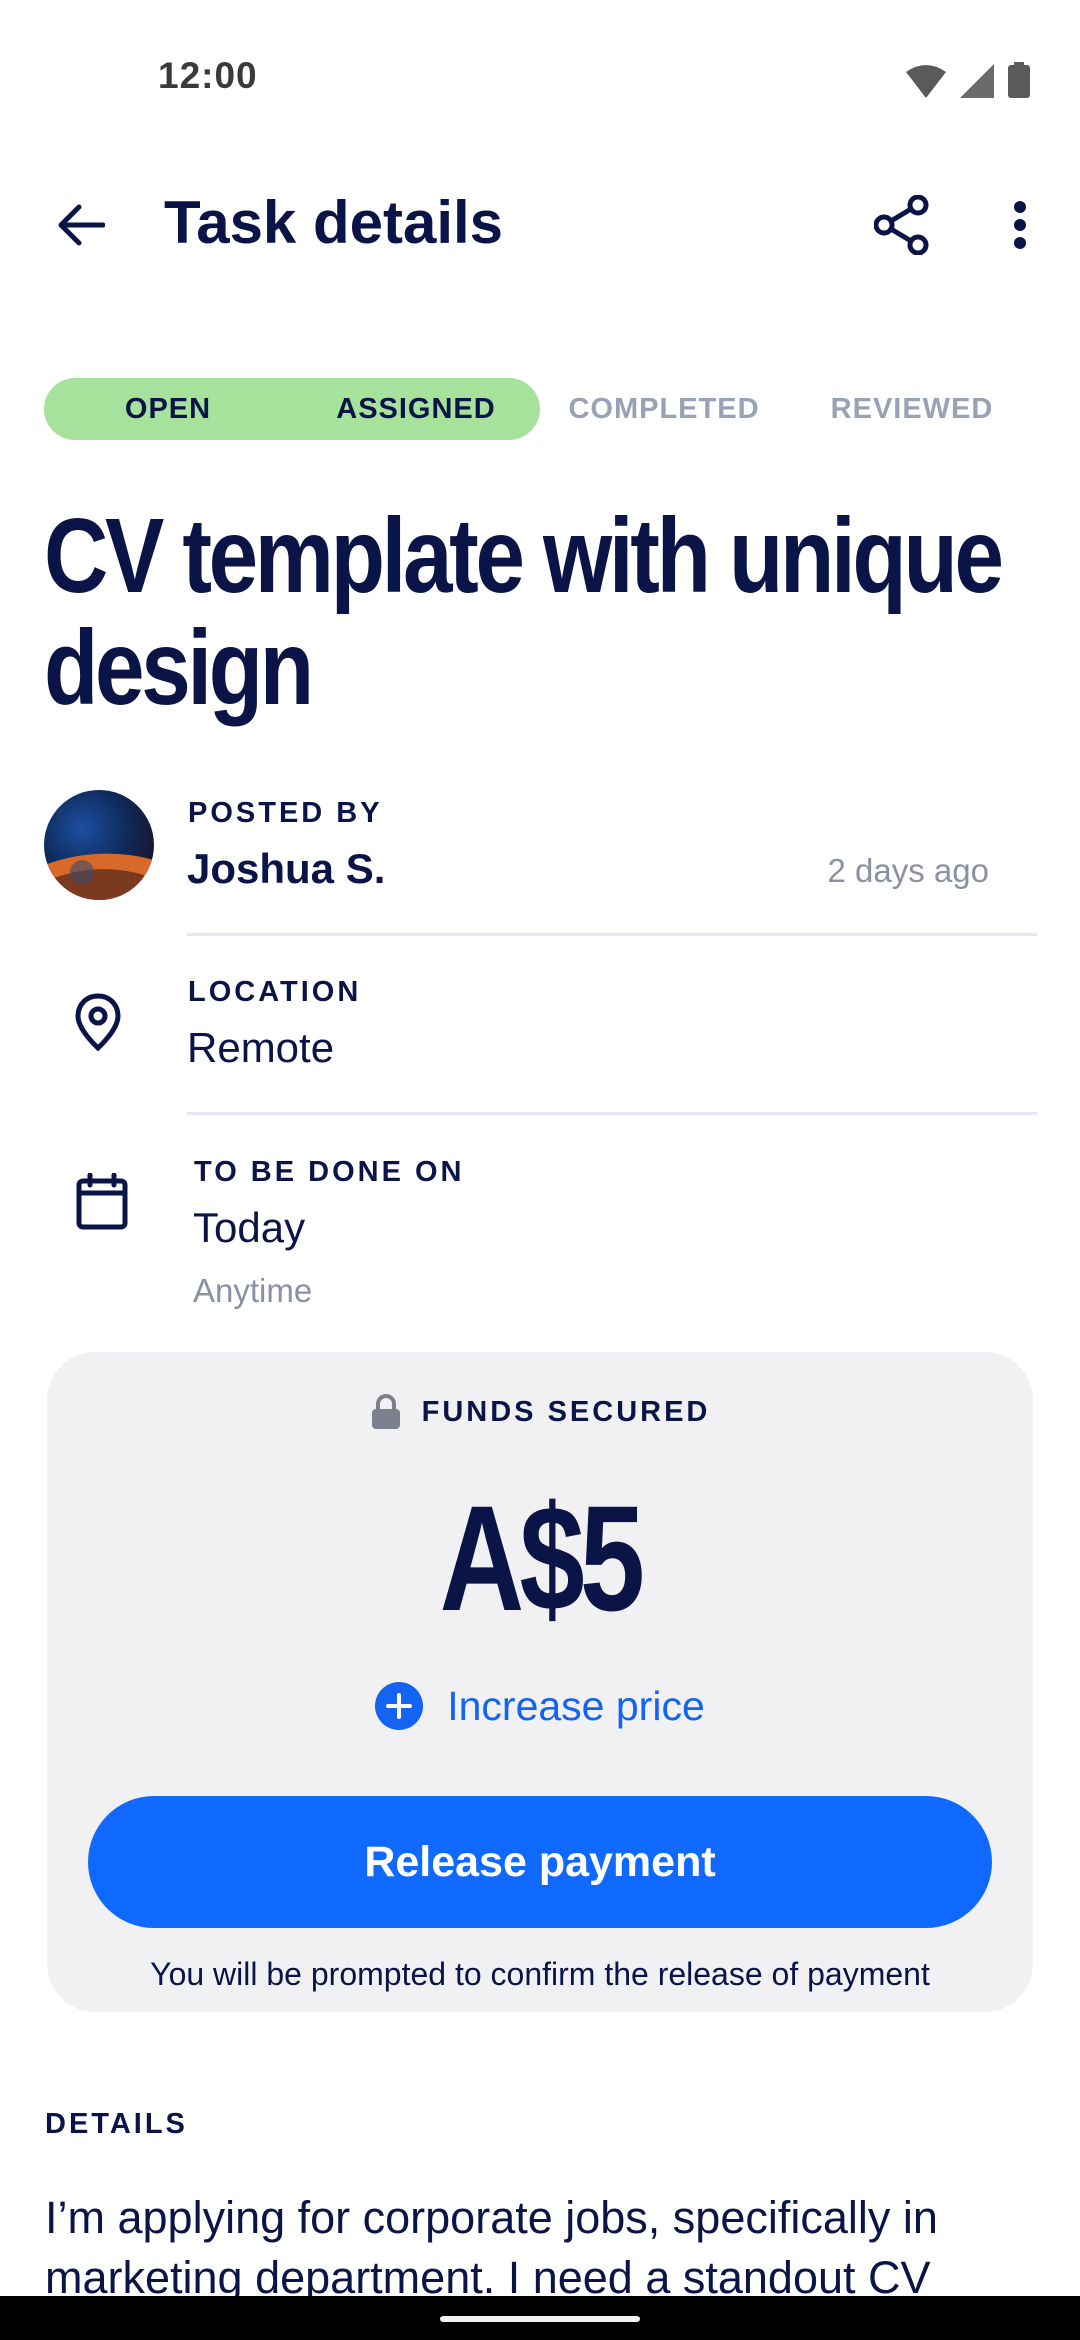 This screenshot has height=2340, width=1080. Describe the element at coordinates (540, 1862) in the screenshot. I see `release-payment-button: Release payment` at that location.